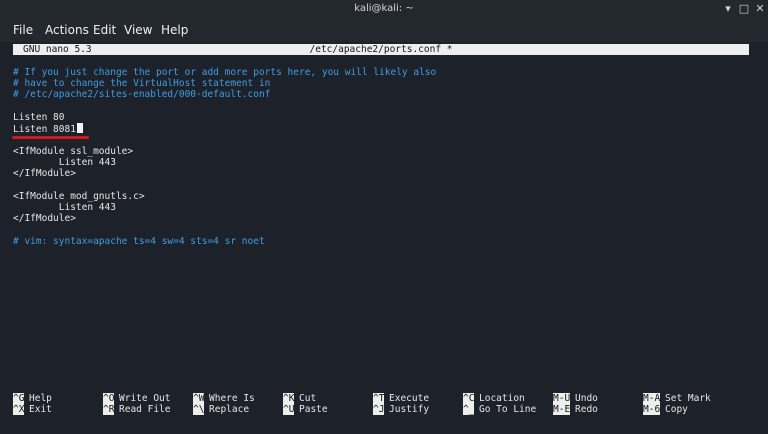 The height and width of the screenshot is (434, 768). What do you see at coordinates (174, 30) in the screenshot?
I see `menu-help: Help` at bounding box center [174, 30].